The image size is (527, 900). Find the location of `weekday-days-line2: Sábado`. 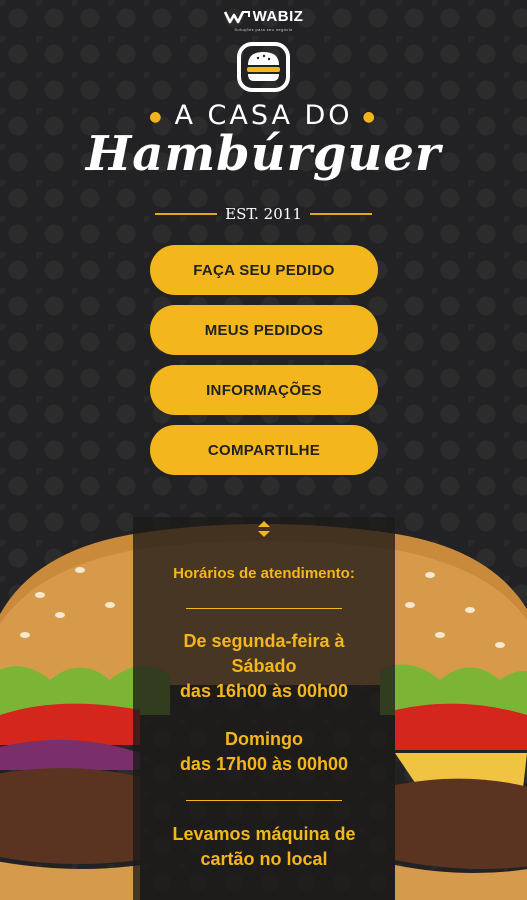

weekday-days-line2: Sábado is located at coordinates (264, 666).